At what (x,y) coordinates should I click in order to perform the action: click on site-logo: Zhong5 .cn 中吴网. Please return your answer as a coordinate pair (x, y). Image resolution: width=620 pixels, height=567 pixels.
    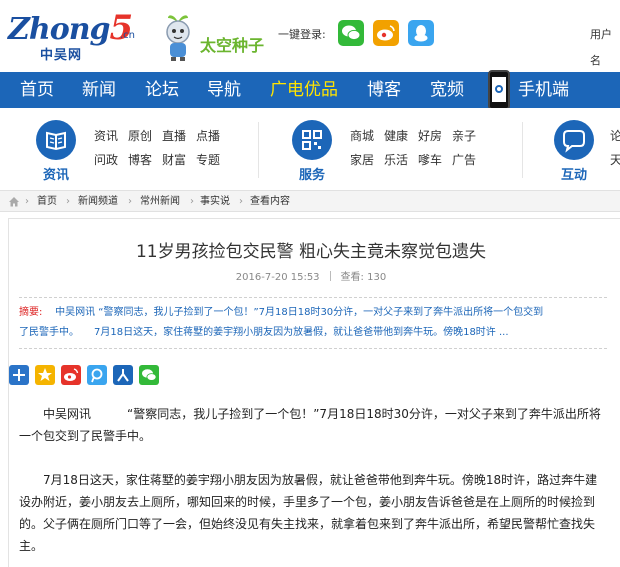
    Looking at the image, I should click on (78, 35).